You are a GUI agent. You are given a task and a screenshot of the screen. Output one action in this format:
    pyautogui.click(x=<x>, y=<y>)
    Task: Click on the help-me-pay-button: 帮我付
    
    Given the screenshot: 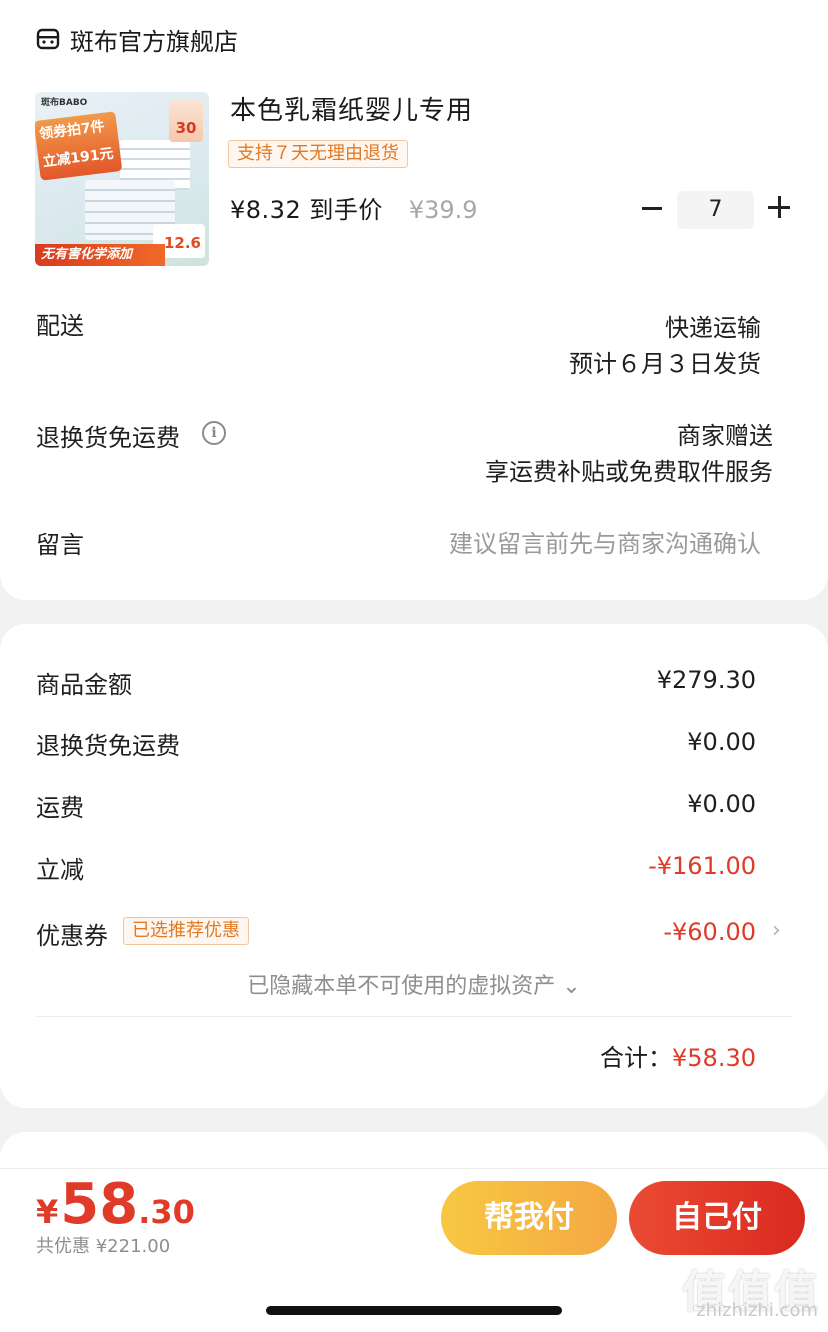 What is the action you would take?
    pyautogui.click(x=529, y=1218)
    